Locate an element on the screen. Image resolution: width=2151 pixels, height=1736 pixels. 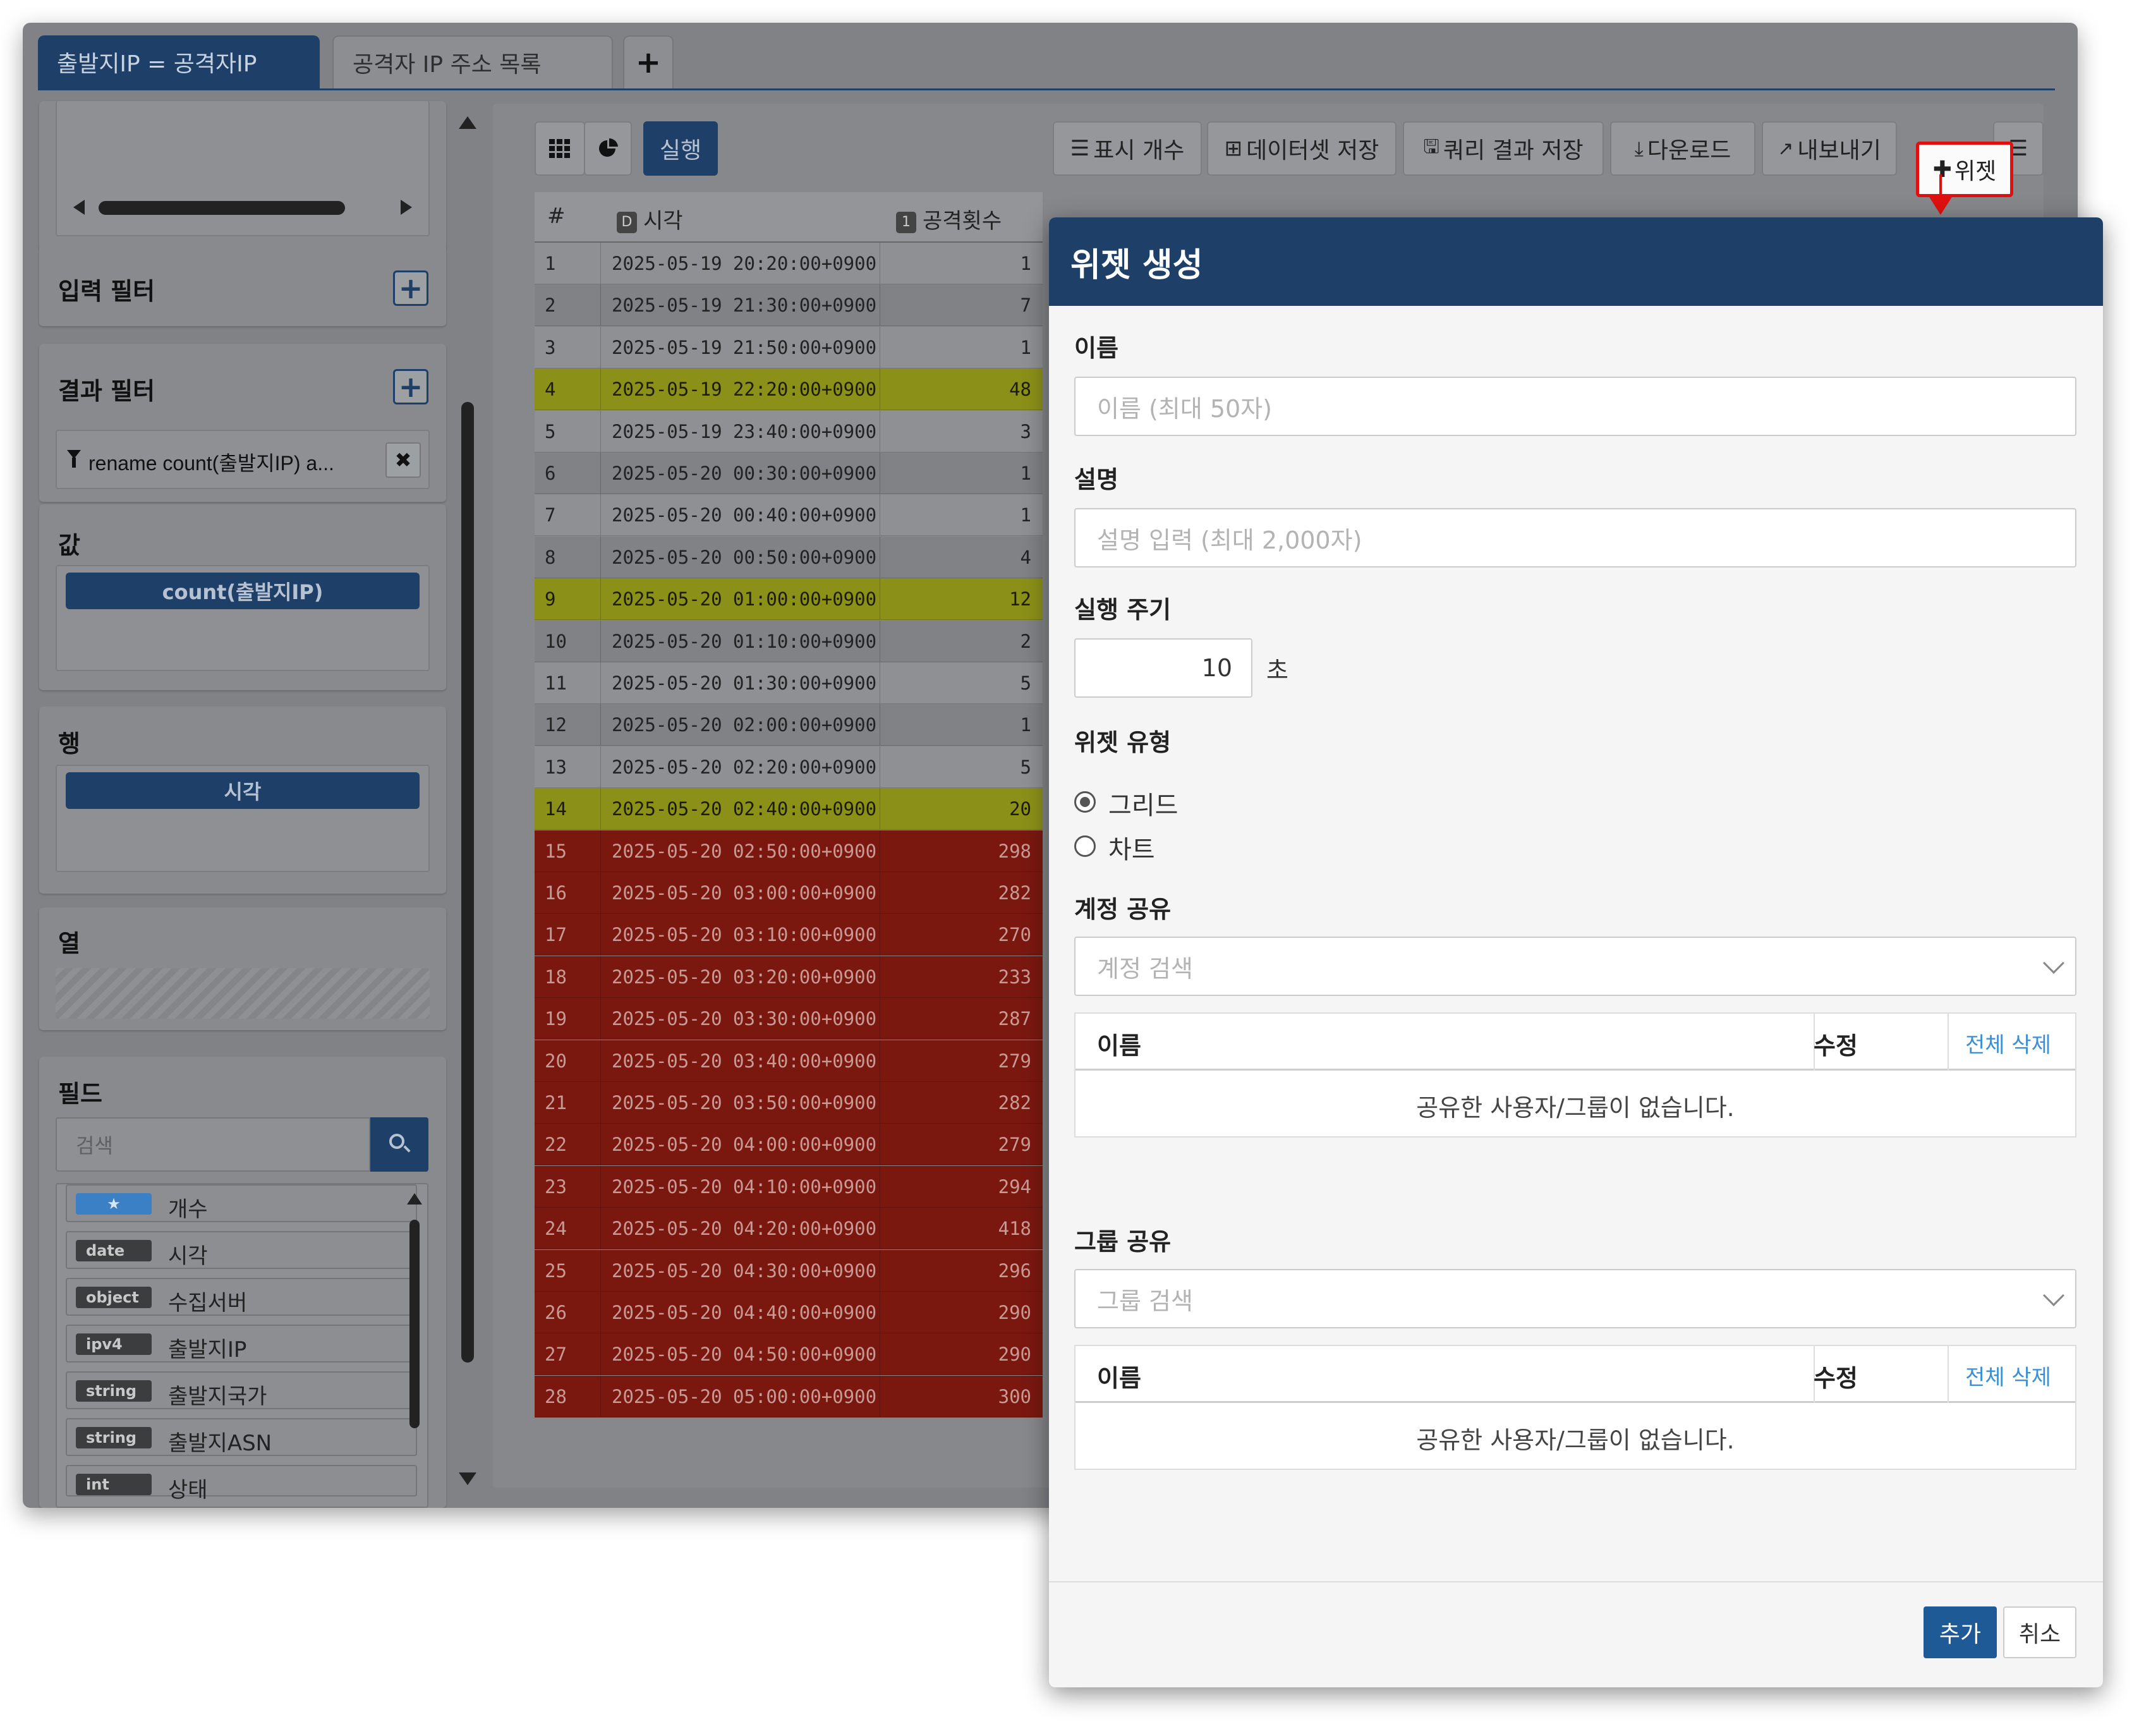
account-delete-all-link: 전체 삭제 is located at coordinates (2008, 1043).